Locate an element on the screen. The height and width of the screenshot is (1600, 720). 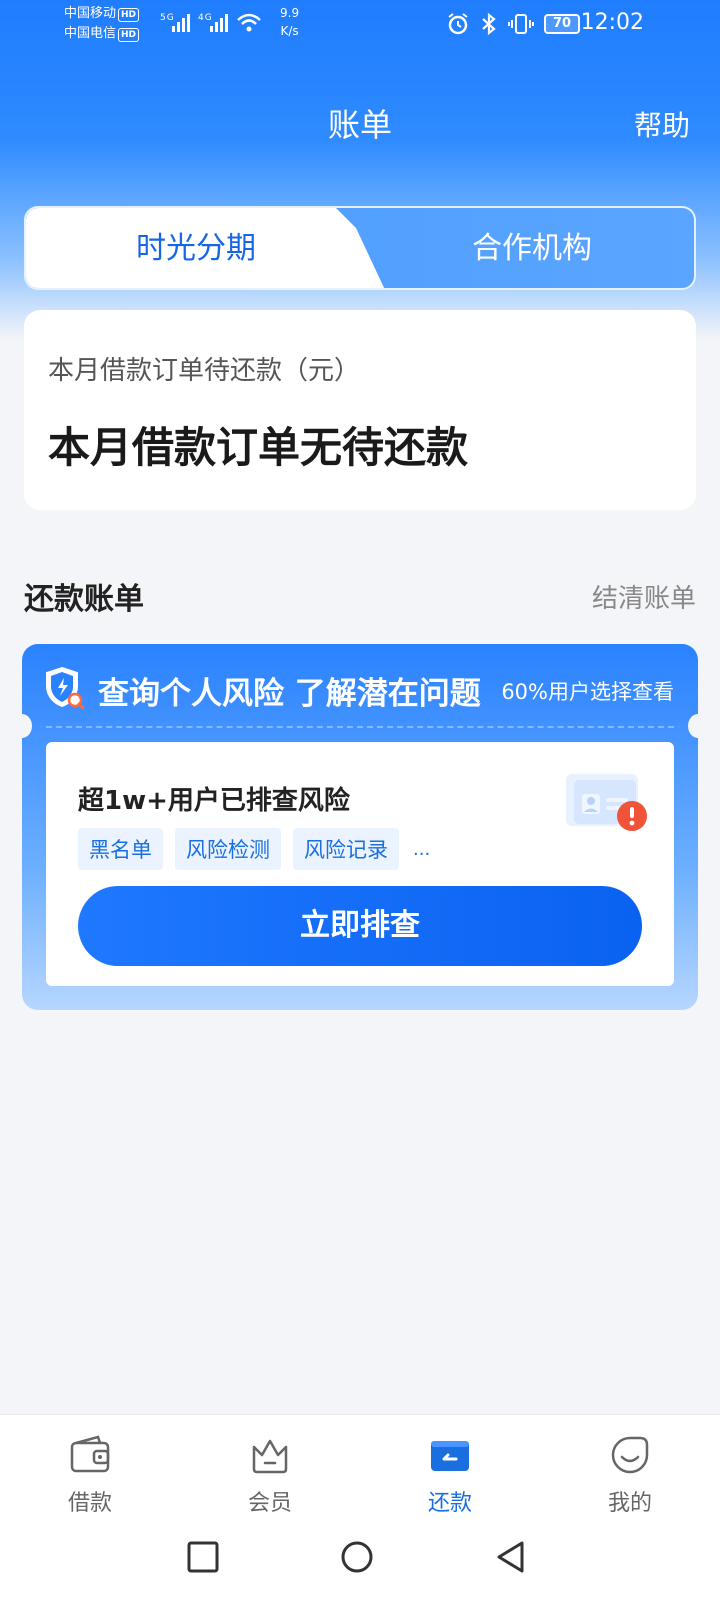
help-button: 帮助 is located at coordinates (662, 124).